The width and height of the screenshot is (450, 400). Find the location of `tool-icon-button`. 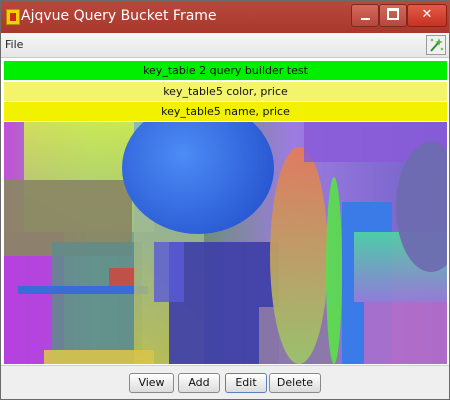

tool-icon-button is located at coordinates (436, 45).